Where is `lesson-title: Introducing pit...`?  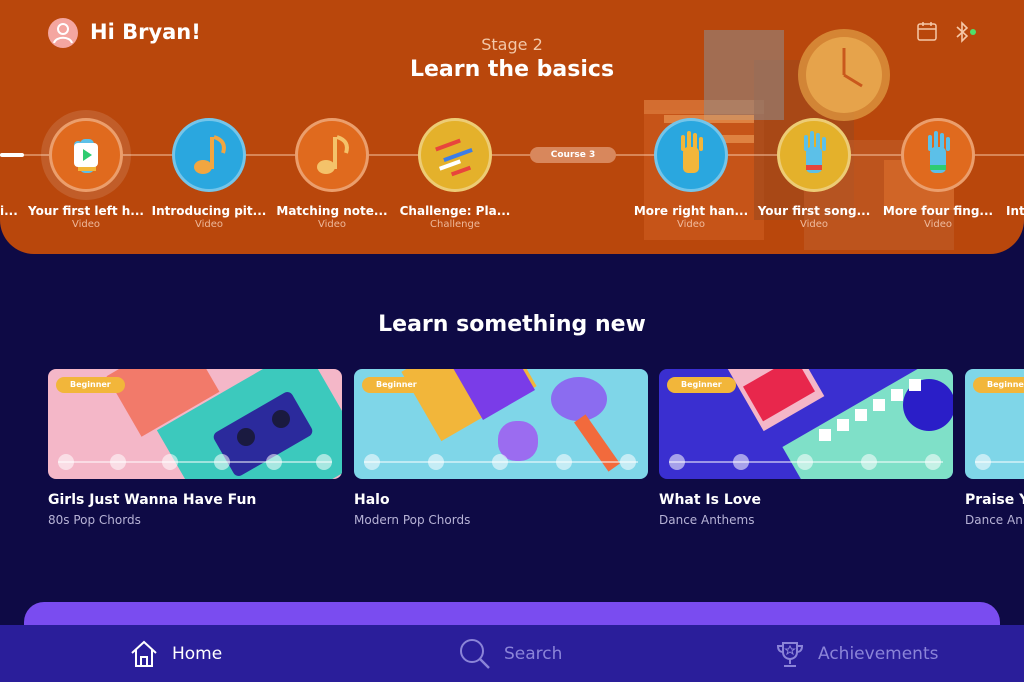 lesson-title: Introducing pit... is located at coordinates (209, 211).